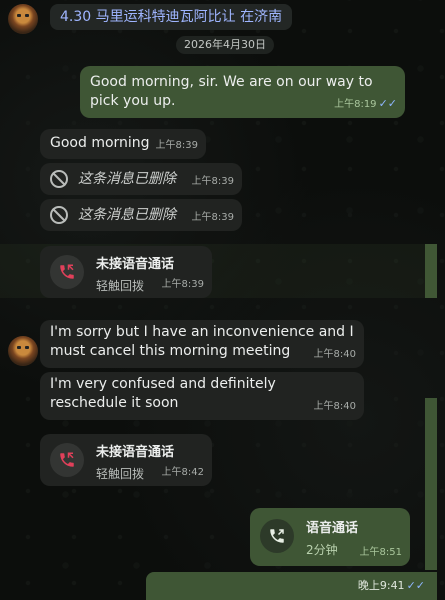  I want to click on call-title: 语音通话, so click(332, 528).